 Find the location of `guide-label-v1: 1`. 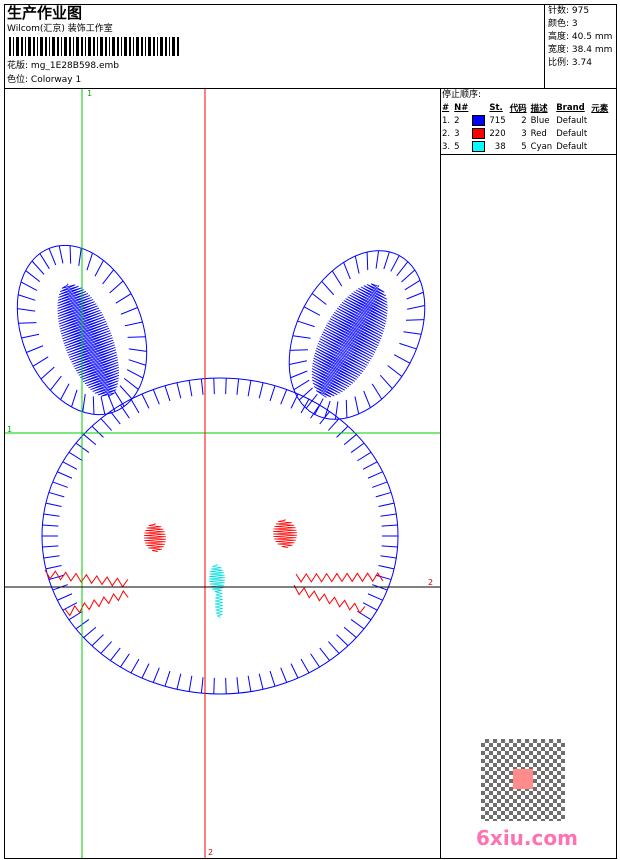

guide-label-v1: 1 is located at coordinates (90, 93).